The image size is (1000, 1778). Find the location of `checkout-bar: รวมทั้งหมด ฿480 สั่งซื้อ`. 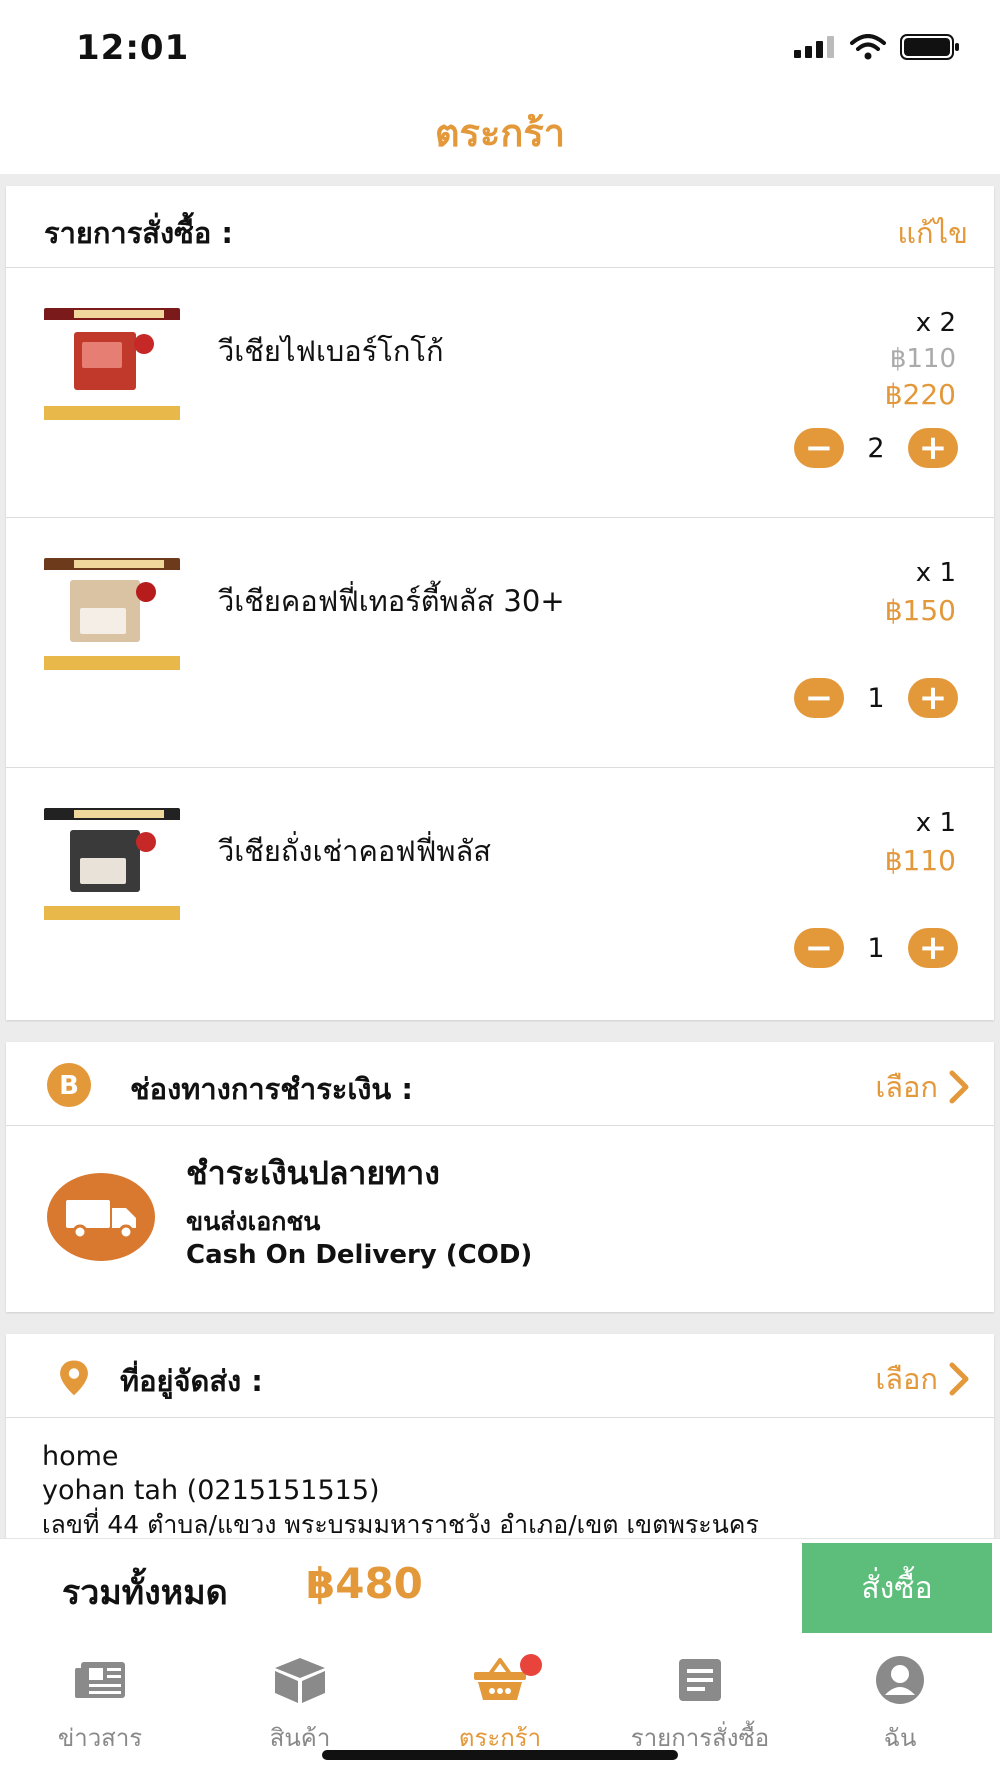

checkout-bar: รวมทั้งหมด ฿480 สั่งซื้อ is located at coordinates (500, 1588).